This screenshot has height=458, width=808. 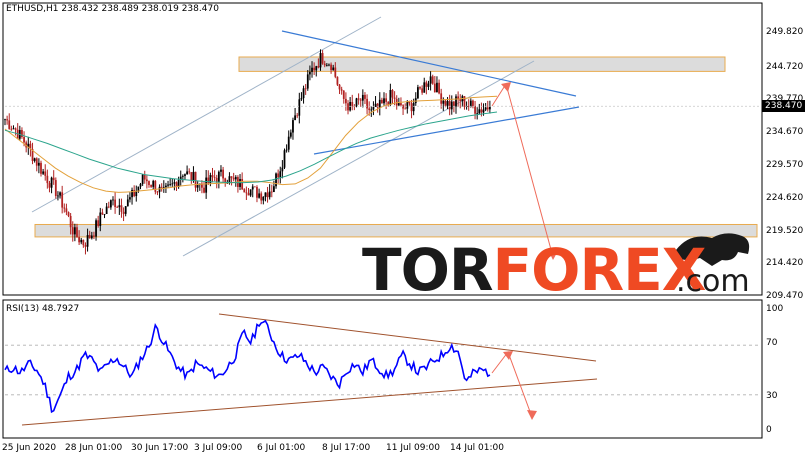 What do you see at coordinates (785, 32) in the screenshot?
I see `y-tick-label: 249.820` at bounding box center [785, 32].